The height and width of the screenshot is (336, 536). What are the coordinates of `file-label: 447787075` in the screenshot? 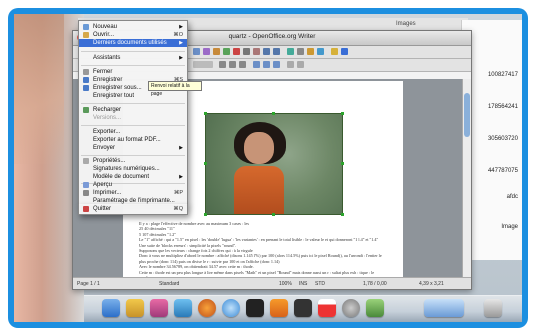 It's located at (503, 171).